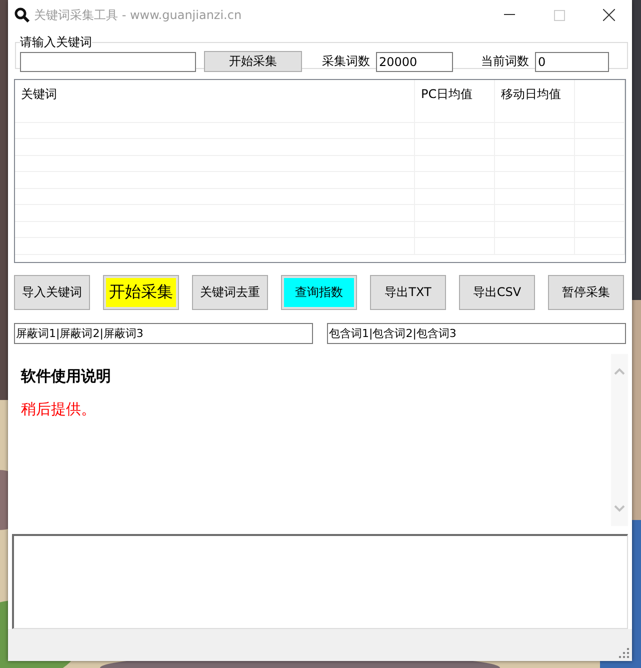  What do you see at coordinates (52, 292) in the screenshot?
I see `action-button: 导入关键词` at bounding box center [52, 292].